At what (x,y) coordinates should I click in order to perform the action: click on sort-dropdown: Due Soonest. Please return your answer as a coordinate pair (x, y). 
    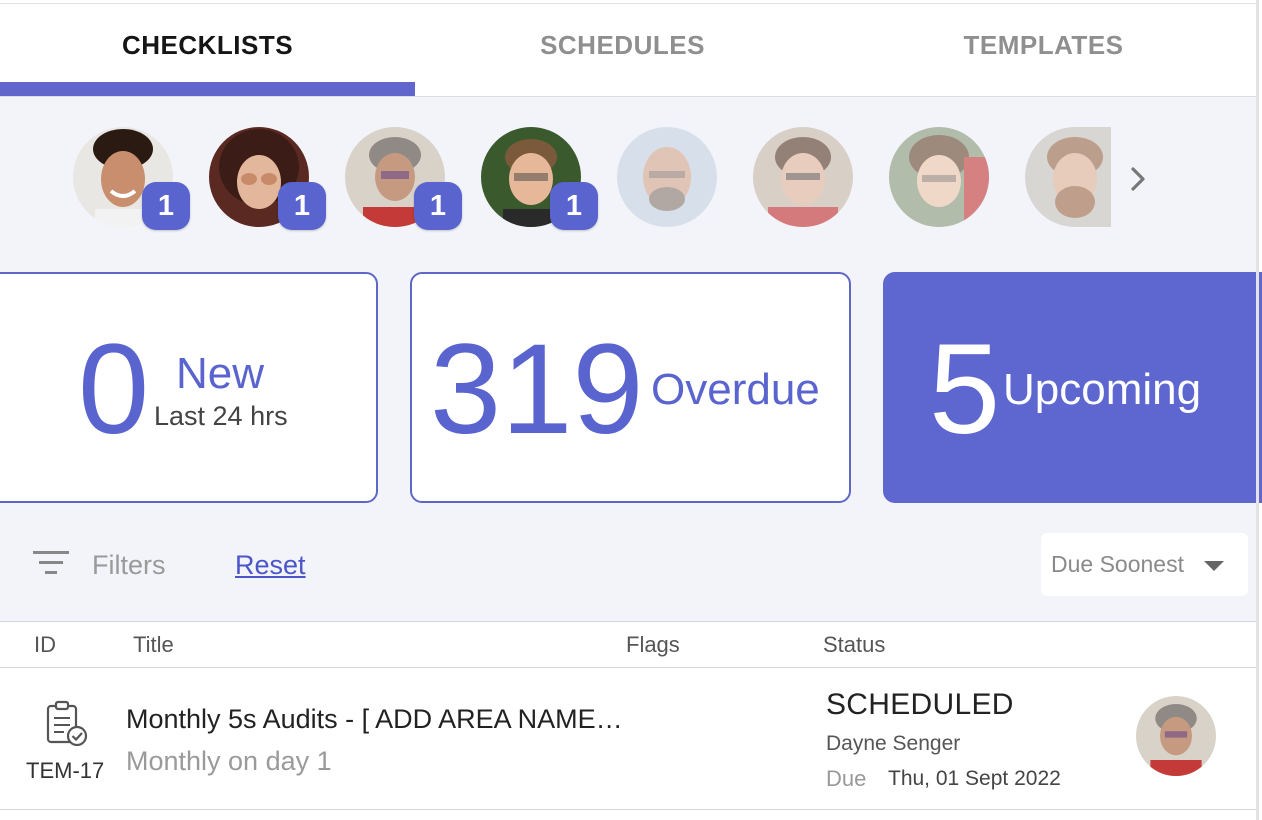
    Looking at the image, I should click on (1144, 564).